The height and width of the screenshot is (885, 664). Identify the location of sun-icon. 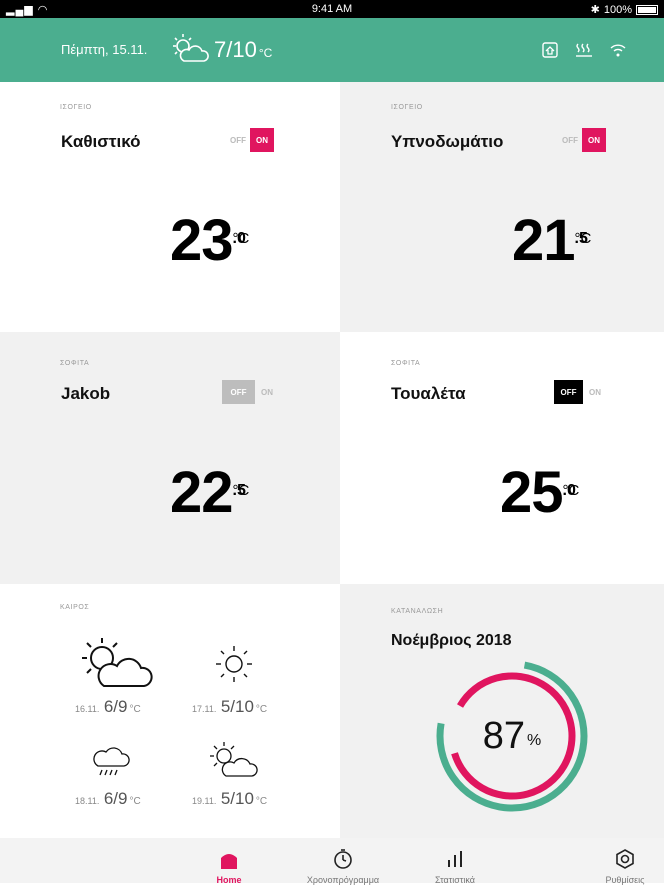
(234, 664).